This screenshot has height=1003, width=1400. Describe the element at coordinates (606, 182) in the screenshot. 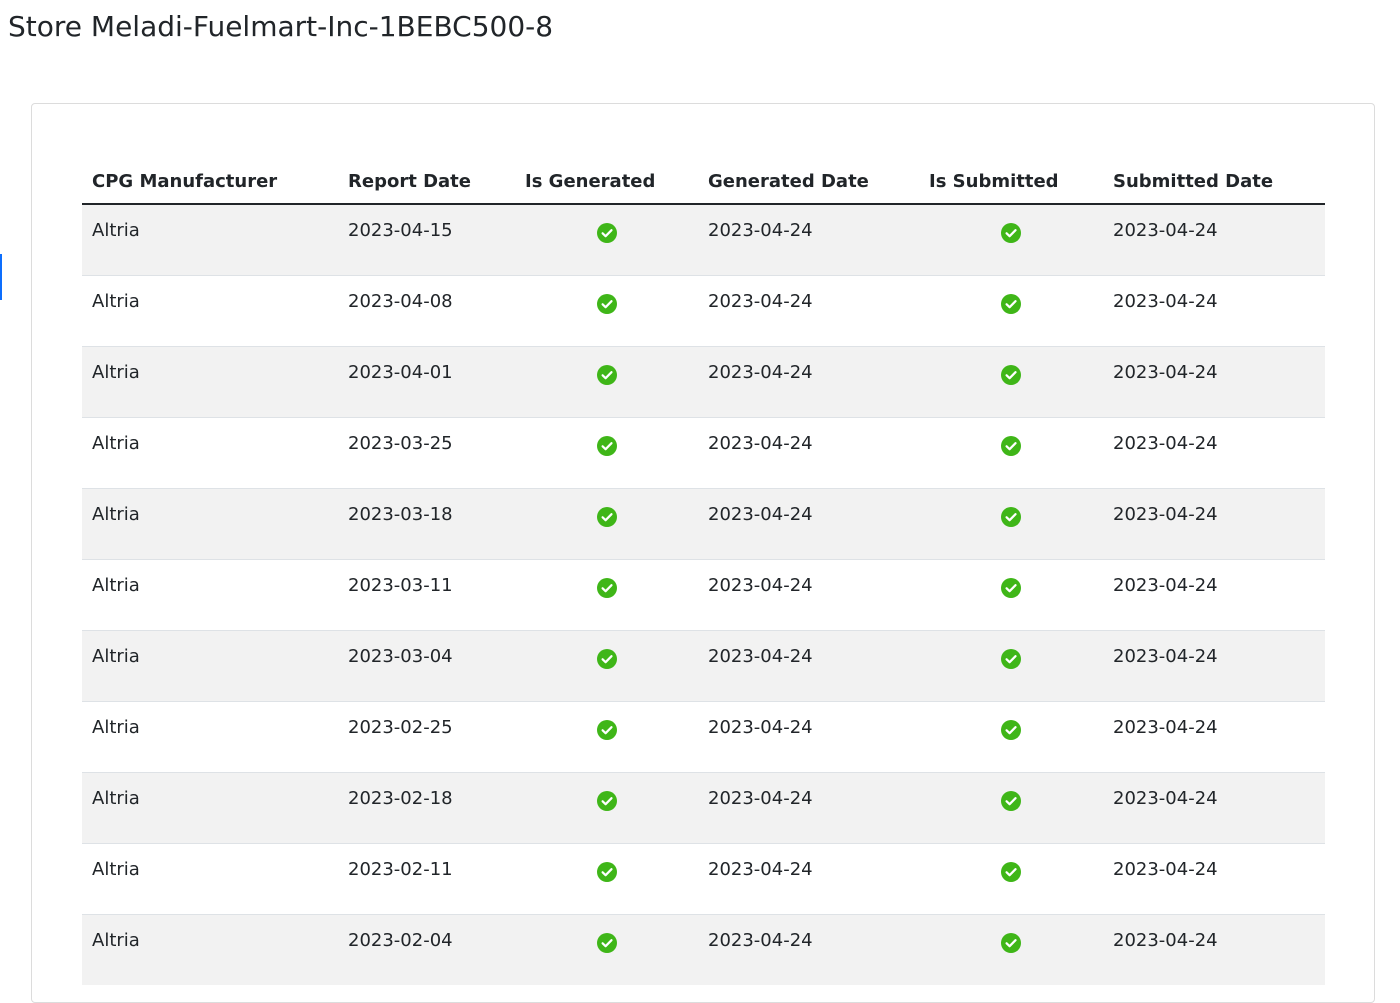

I see `header-is-generated: Is Generated` at that location.